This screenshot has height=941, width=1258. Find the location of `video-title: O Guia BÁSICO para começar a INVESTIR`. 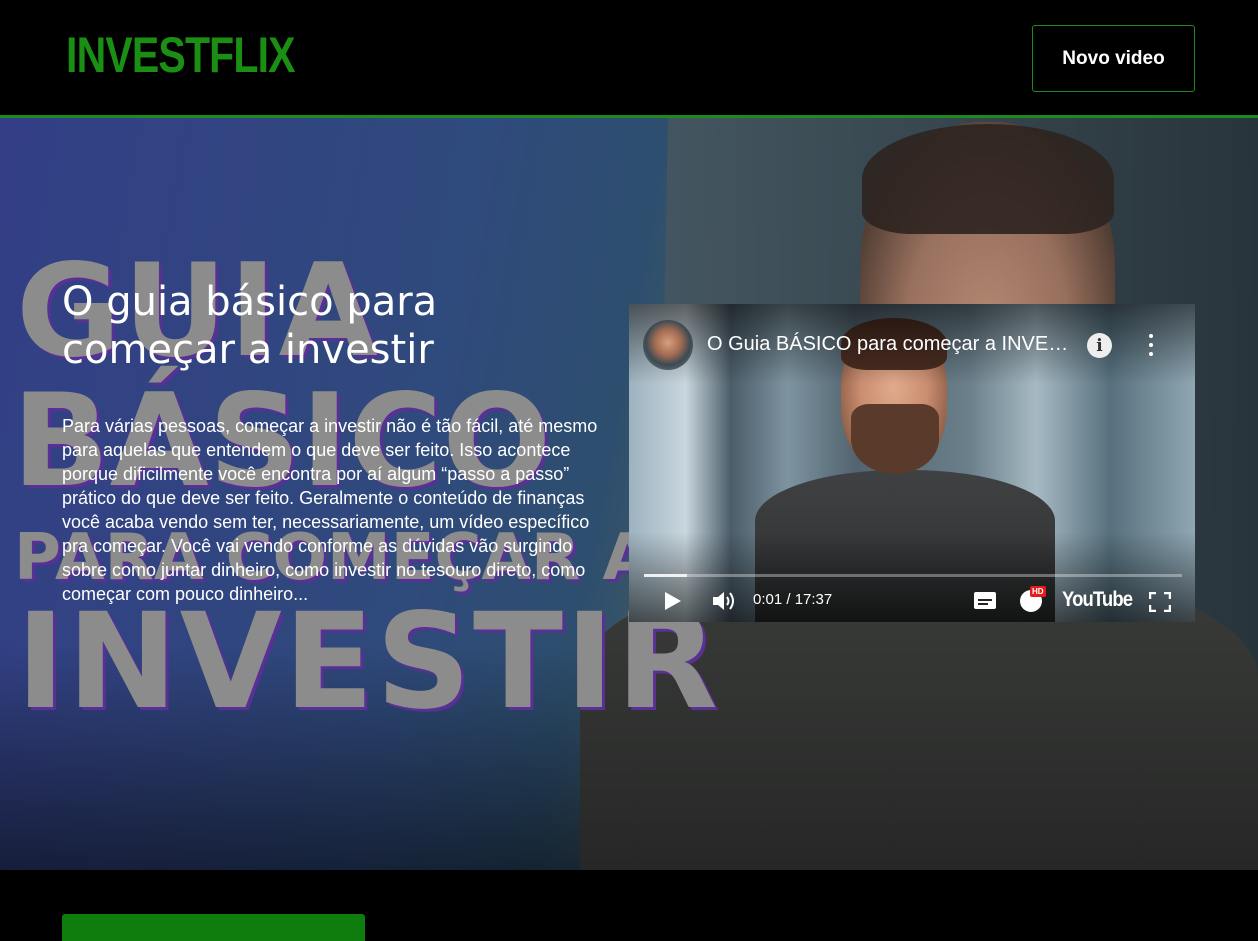

video-title: O Guia BÁSICO para começar a INVESTIR is located at coordinates (893, 344).